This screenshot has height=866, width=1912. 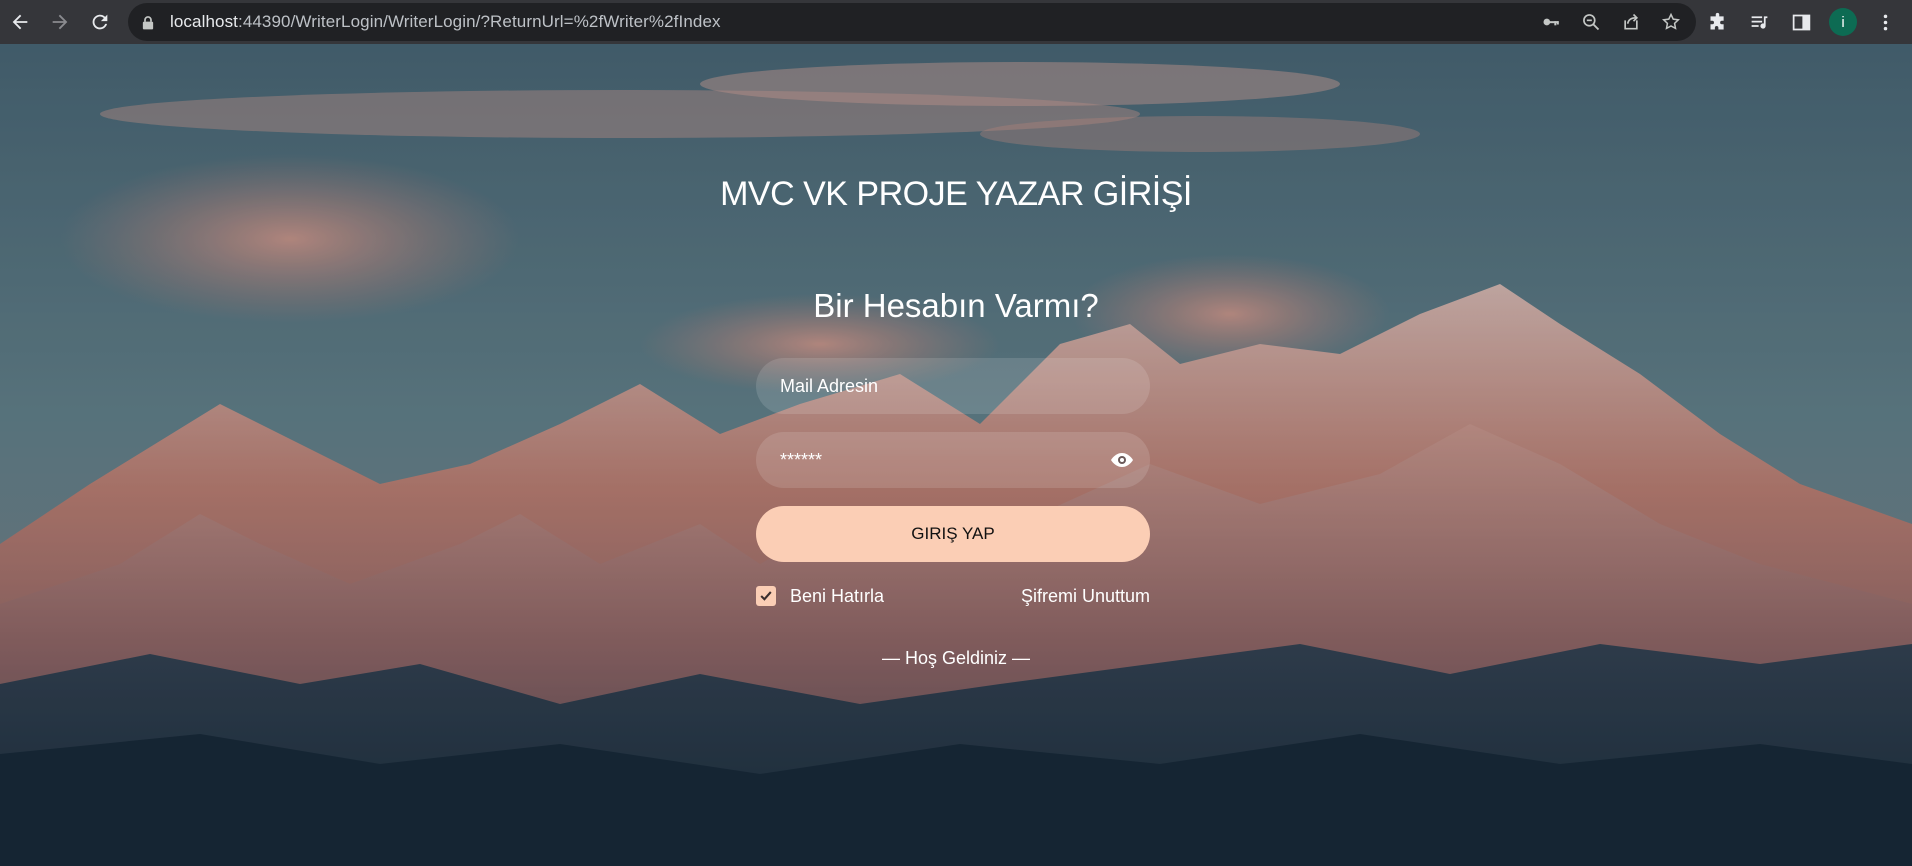 I want to click on reload-icon, so click(x=100, y=22).